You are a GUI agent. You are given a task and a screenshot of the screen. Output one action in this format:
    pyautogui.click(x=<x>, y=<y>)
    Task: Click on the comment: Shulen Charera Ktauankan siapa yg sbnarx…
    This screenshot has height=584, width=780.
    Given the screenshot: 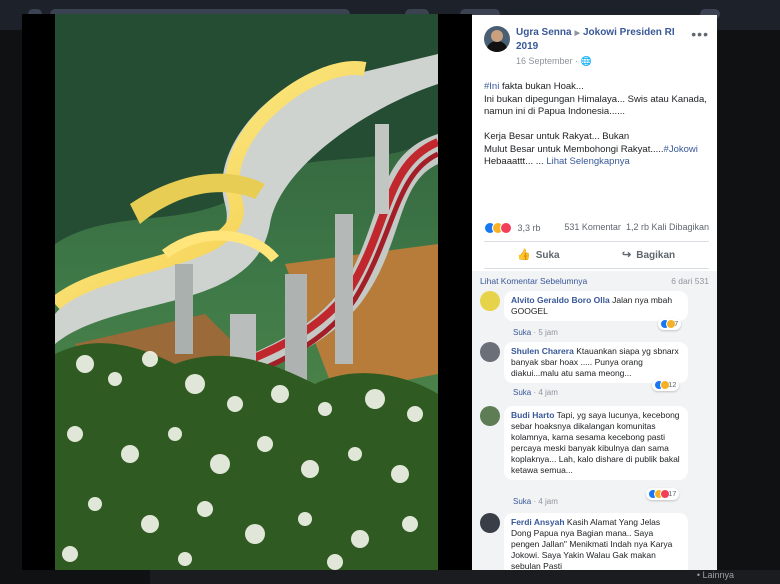 What is the action you would take?
    pyautogui.click(x=594, y=373)
    